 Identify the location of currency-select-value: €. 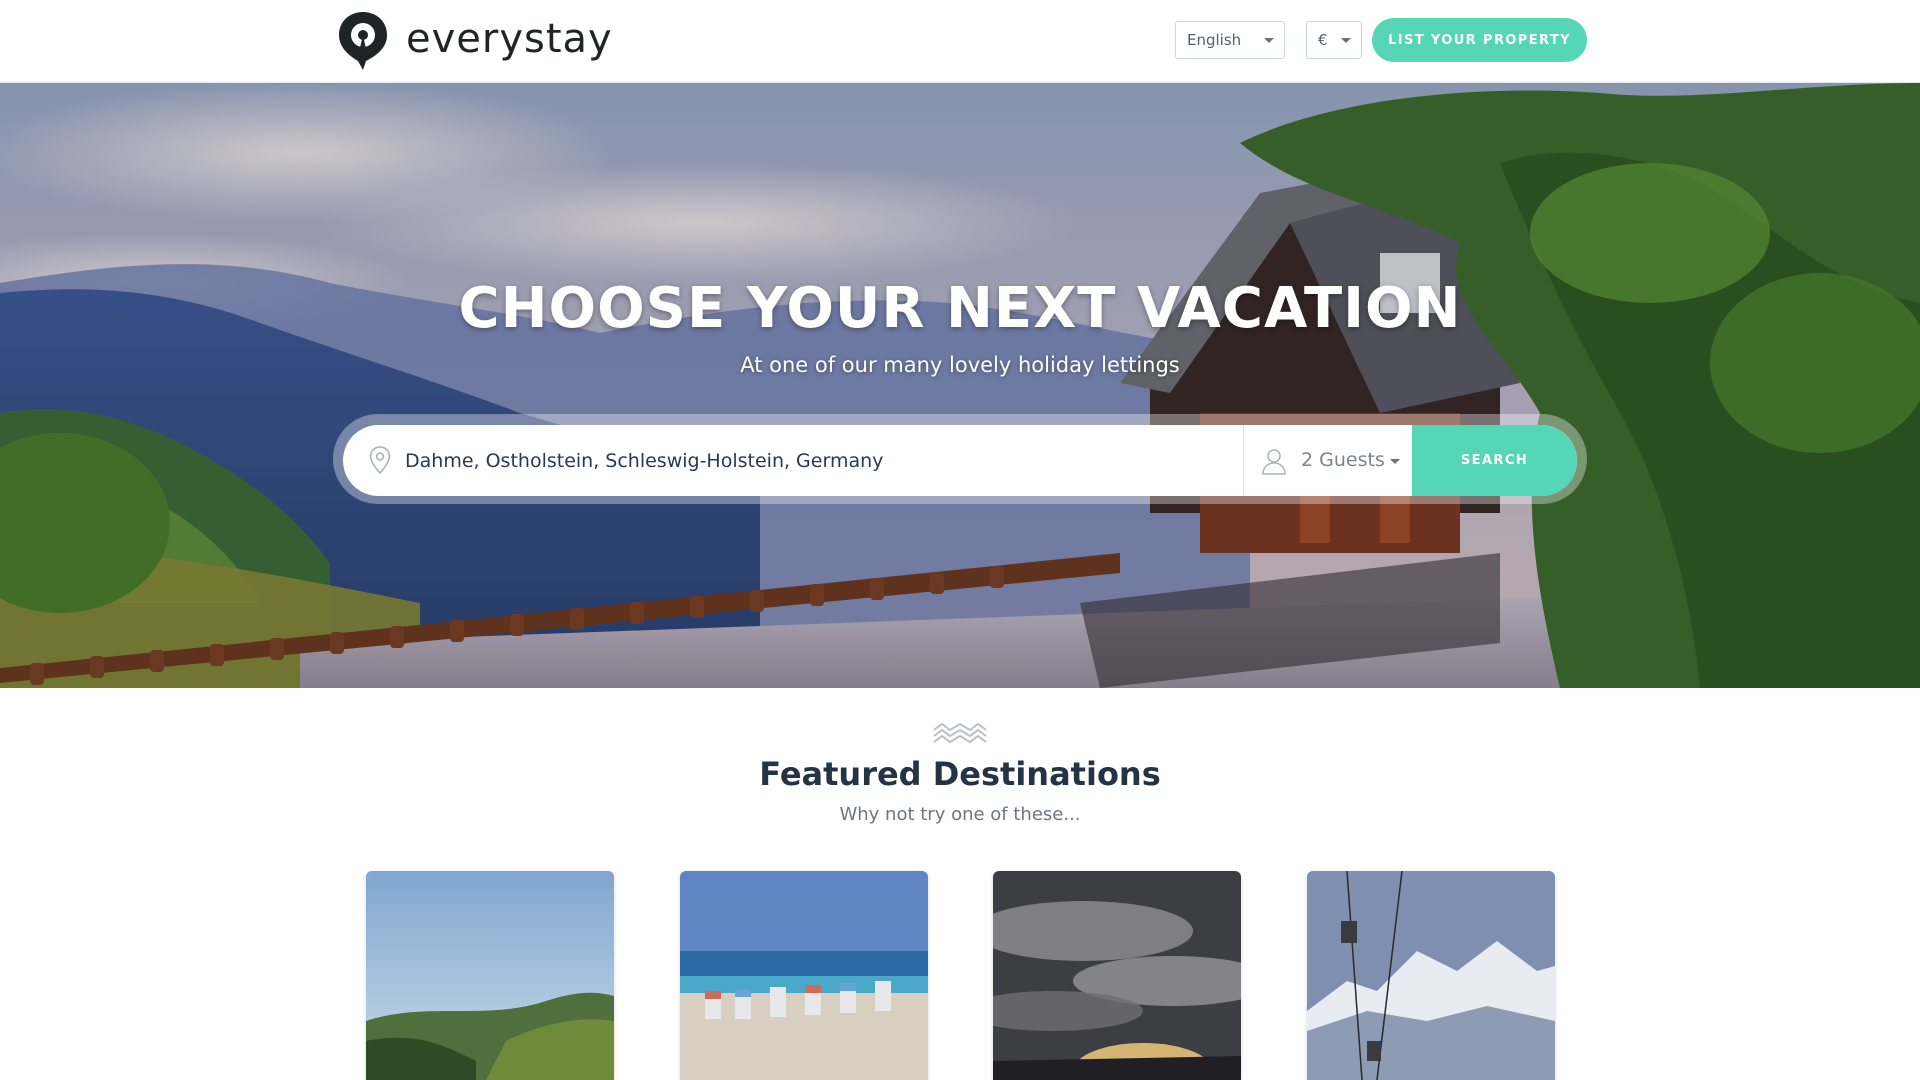
(1323, 40).